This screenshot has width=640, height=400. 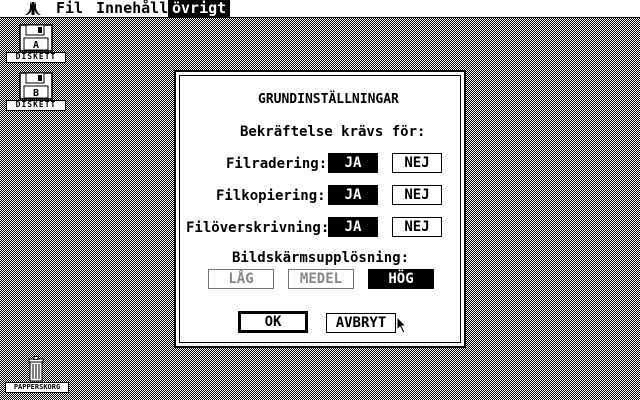 I want to click on filradering-ja-button: JA, so click(x=353, y=163).